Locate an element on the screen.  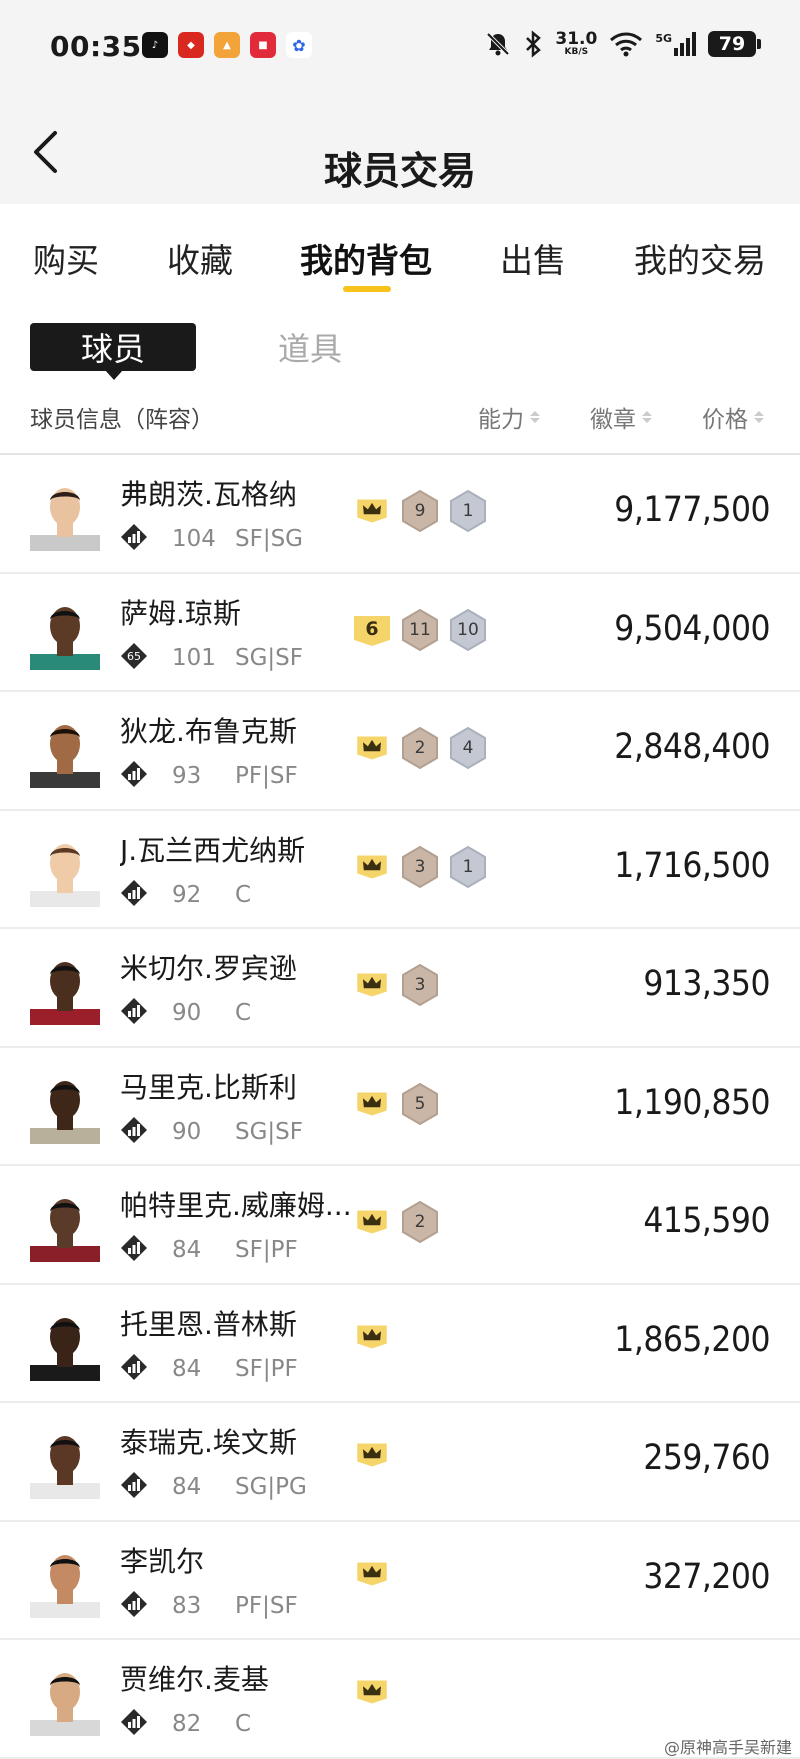
column-price: 价格 is located at coordinates (733, 417).